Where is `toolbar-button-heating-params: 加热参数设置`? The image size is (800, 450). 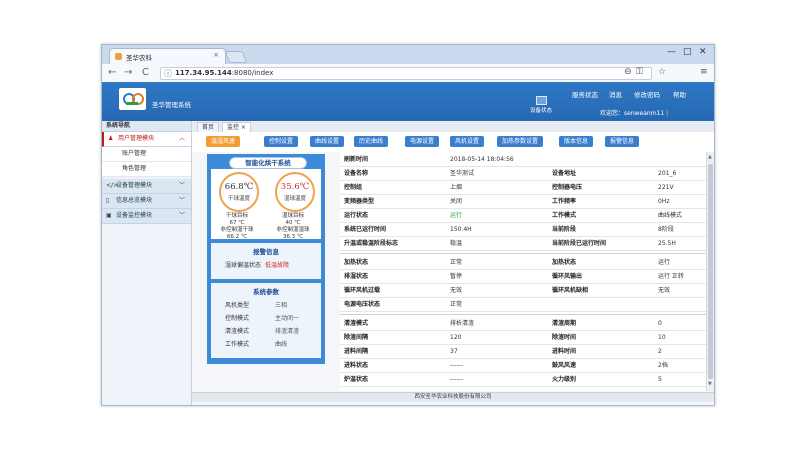 toolbar-button-heating-params: 加热参数设置 is located at coordinates (520, 141).